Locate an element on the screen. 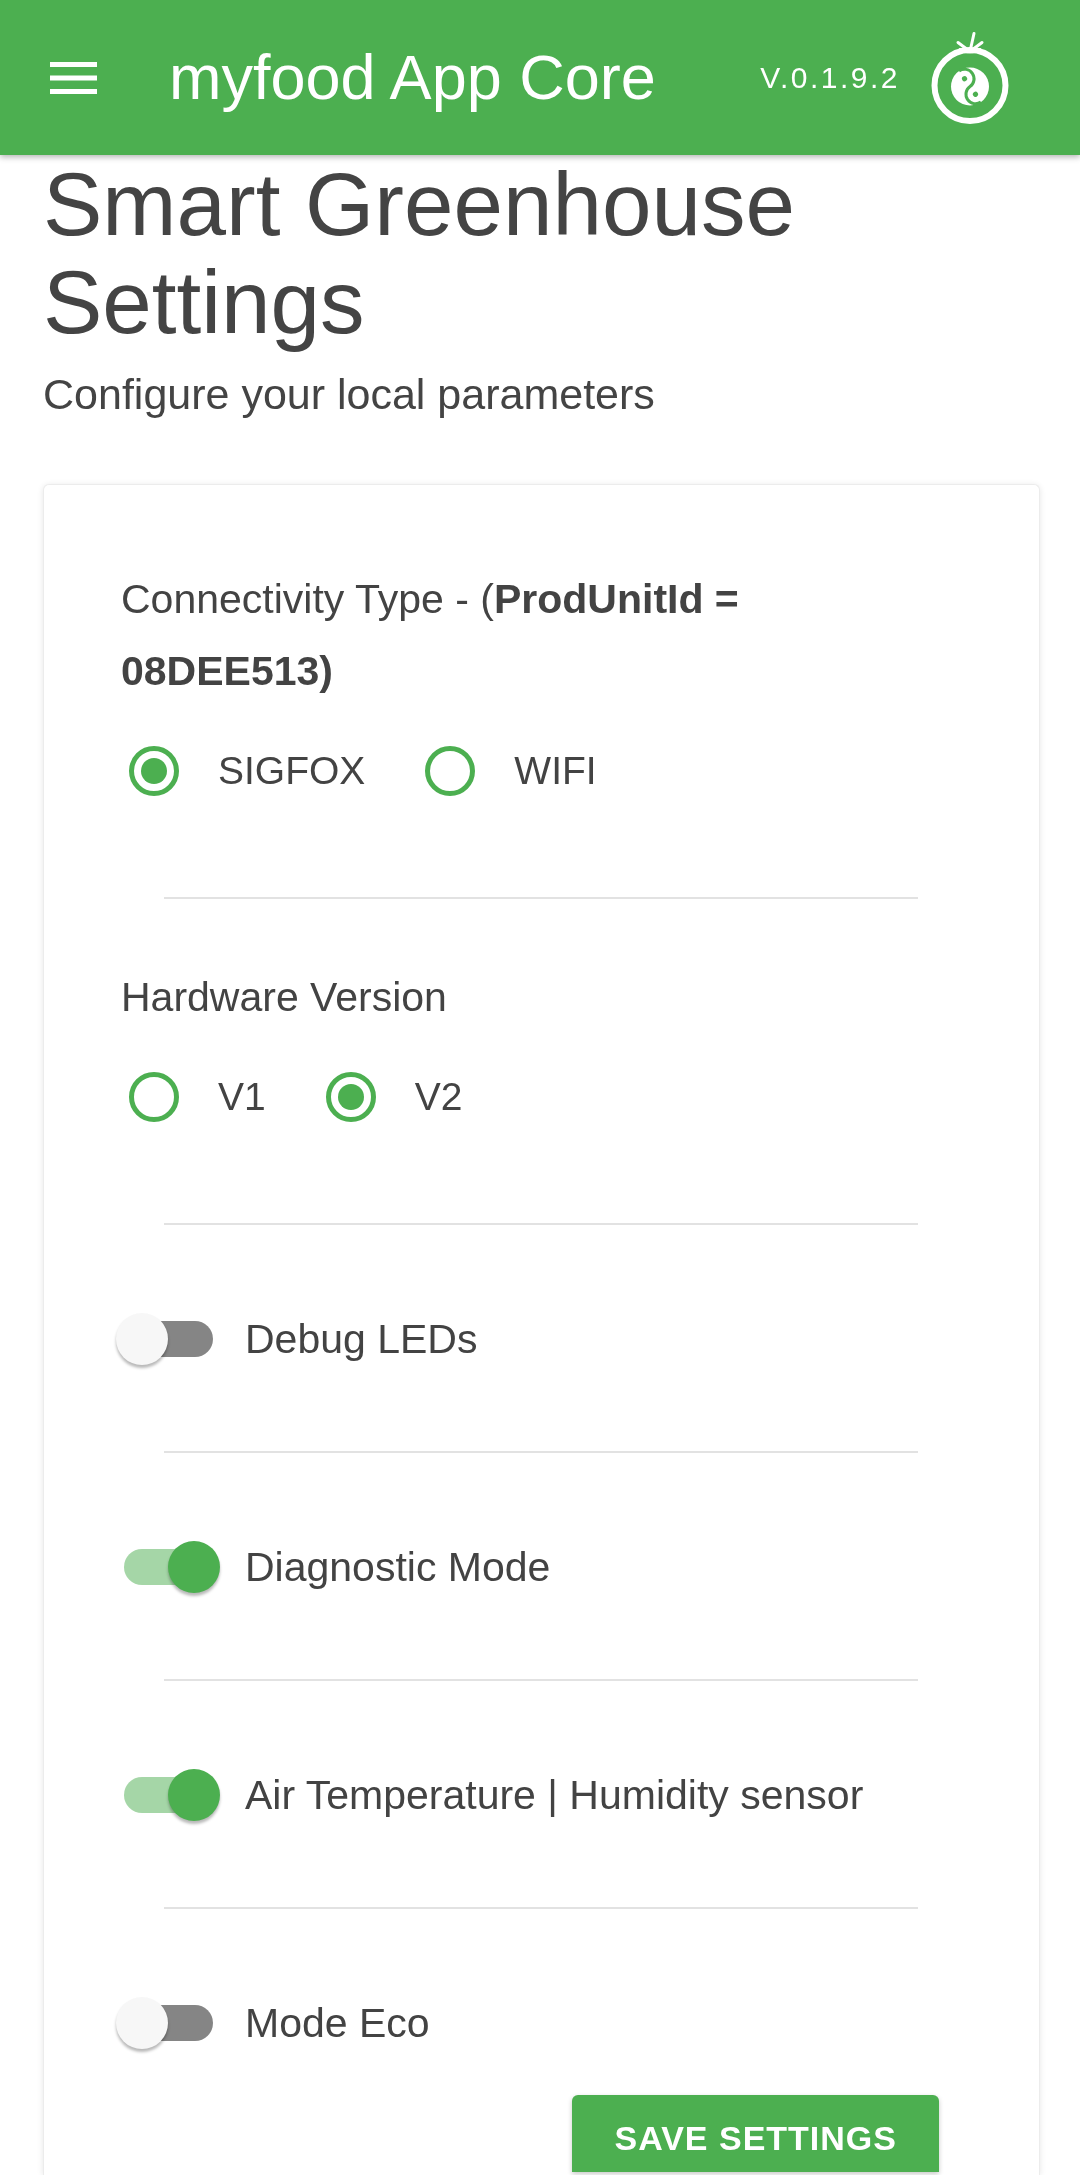  version-label: V.0.1.9.2 is located at coordinates (830, 77).